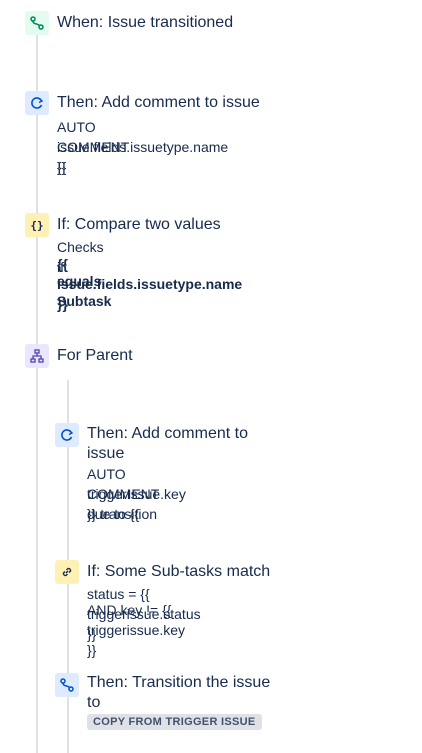 The image size is (422, 753). Describe the element at coordinates (67, 572) in the screenshot. I see `link-icon` at that location.